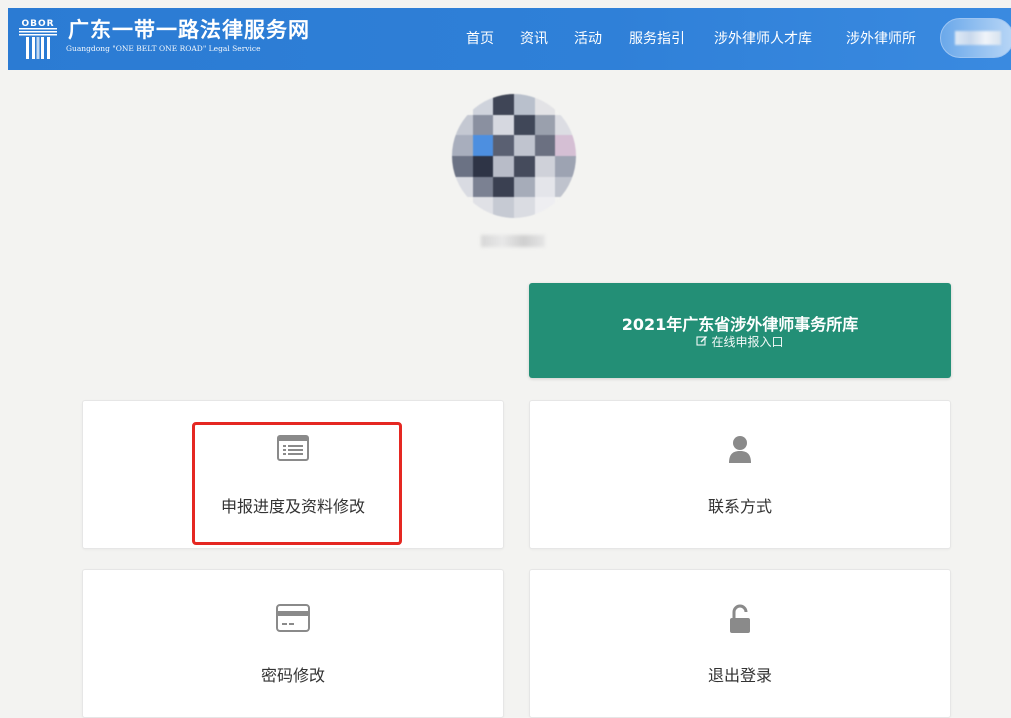 Image resolution: width=1011 pixels, height=718 pixels. I want to click on site-title: 广东一带一路法律服务网, so click(189, 29).